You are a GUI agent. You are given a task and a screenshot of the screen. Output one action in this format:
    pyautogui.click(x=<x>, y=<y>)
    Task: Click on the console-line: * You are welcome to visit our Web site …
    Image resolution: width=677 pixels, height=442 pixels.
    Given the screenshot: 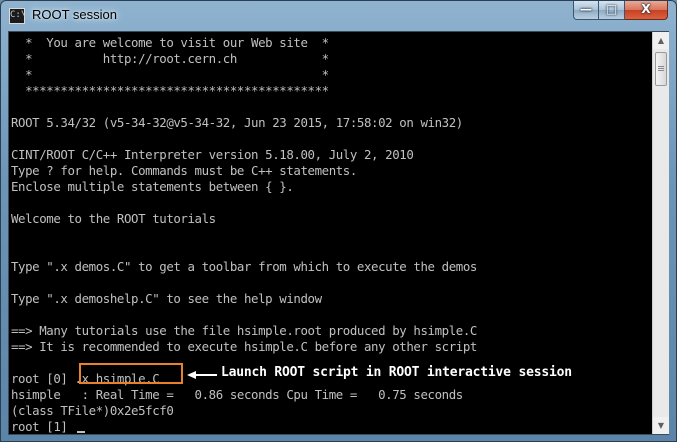 What is the action you would take?
    pyautogui.click(x=170, y=42)
    